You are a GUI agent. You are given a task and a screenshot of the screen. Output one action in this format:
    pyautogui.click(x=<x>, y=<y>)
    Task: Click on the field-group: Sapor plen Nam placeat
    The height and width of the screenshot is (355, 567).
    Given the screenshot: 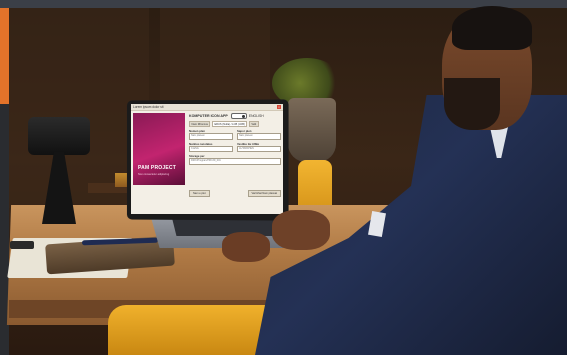 What is the action you would take?
    pyautogui.click(x=259, y=134)
    